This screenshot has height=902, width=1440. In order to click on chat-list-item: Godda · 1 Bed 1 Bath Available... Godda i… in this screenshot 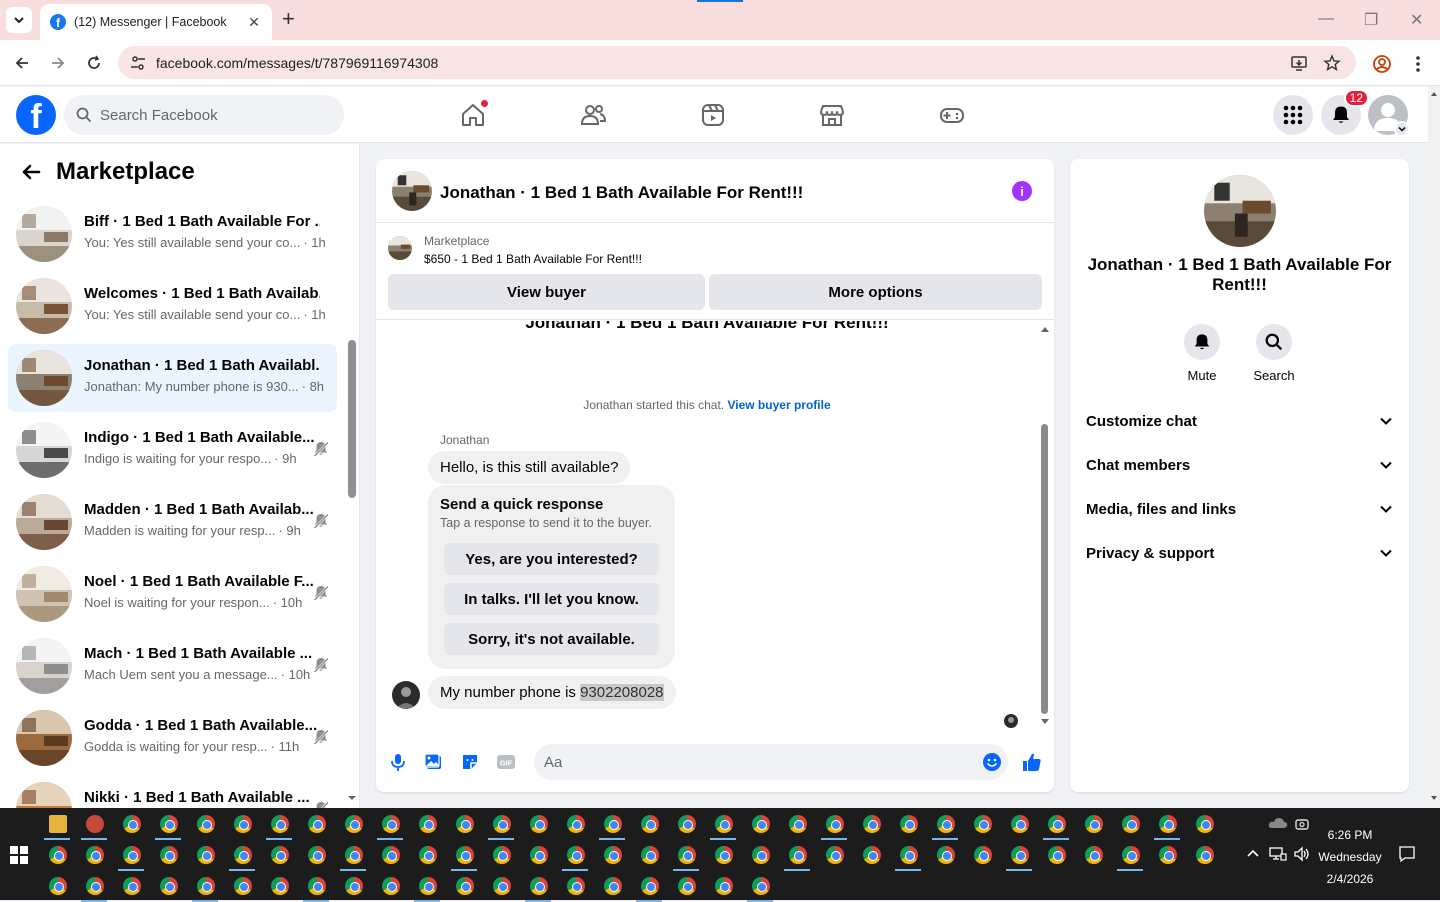, I will do `click(172, 738)`.